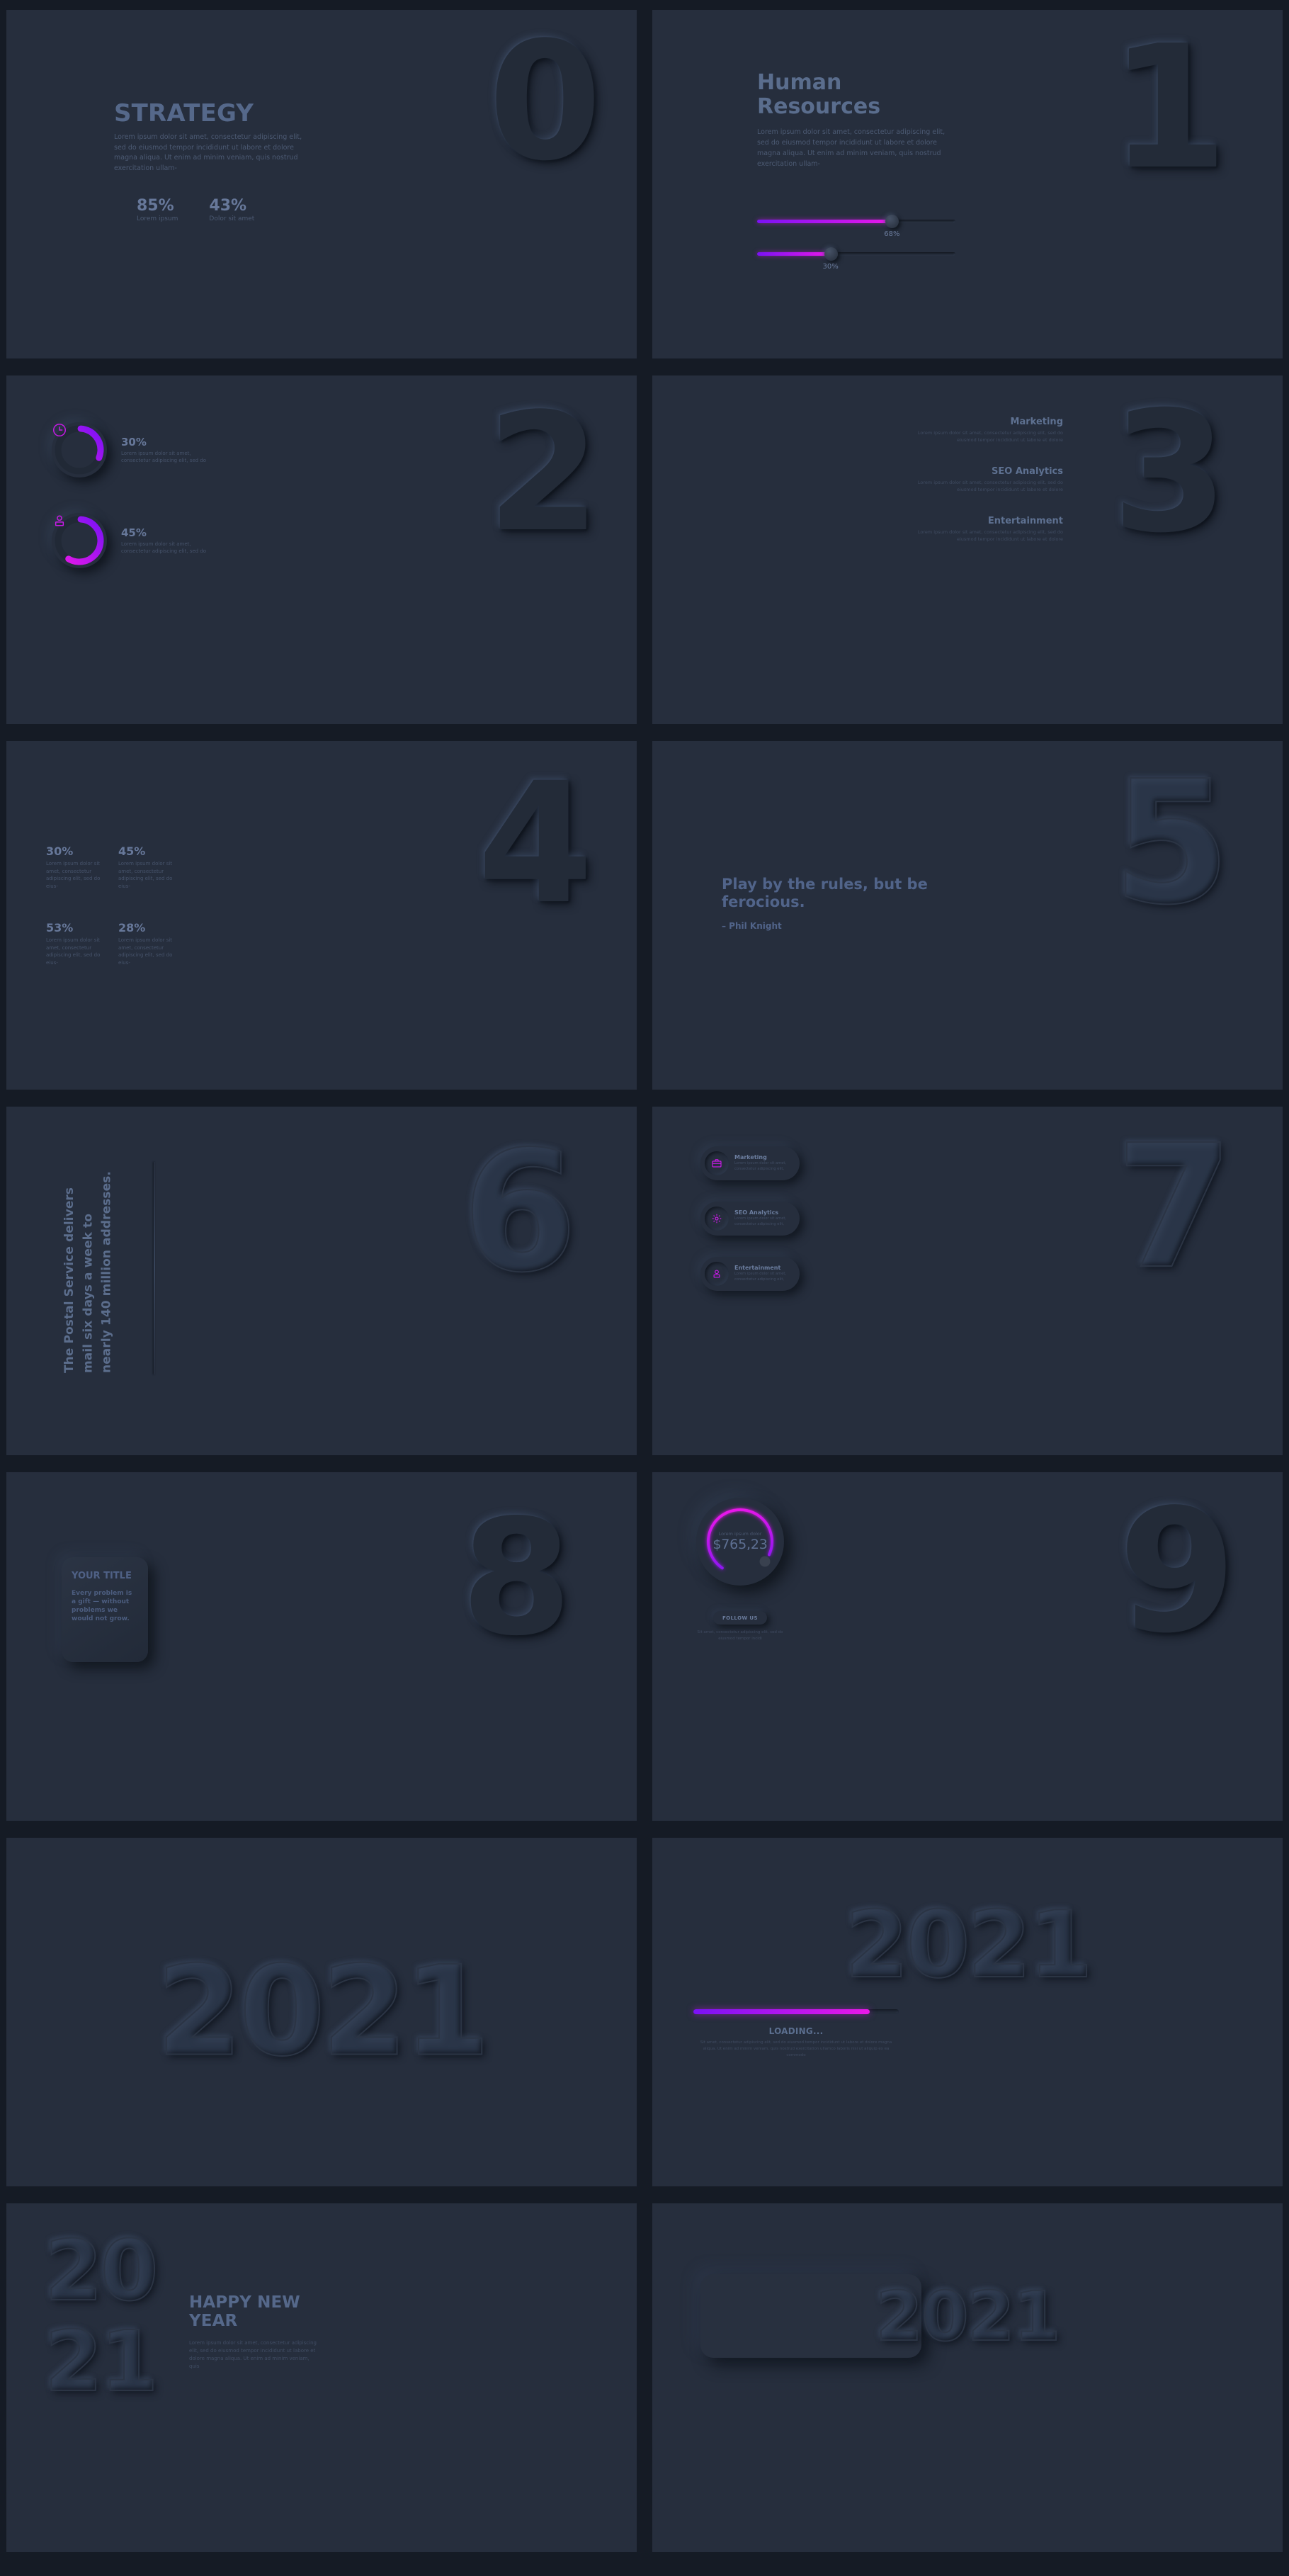 This screenshot has width=1289, height=2576. What do you see at coordinates (856, 229) in the screenshot?
I see `slider-row: 68%` at bounding box center [856, 229].